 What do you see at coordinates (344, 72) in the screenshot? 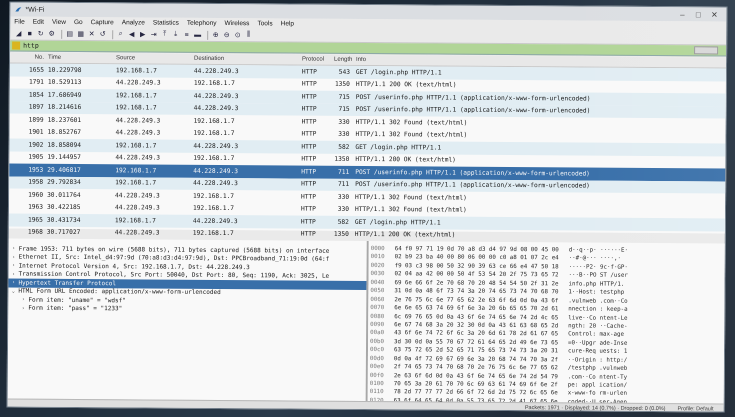
I see `packet-length: 543` at bounding box center [344, 72].